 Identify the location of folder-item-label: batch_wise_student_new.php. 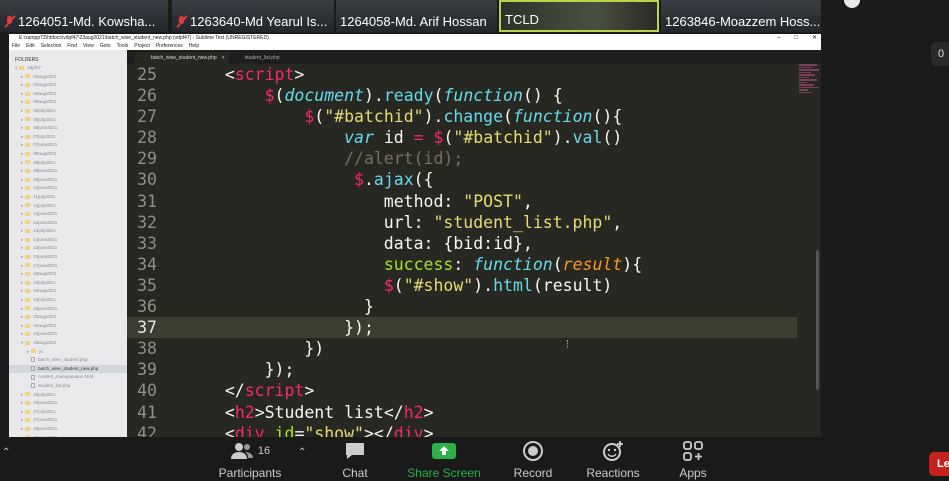
(68, 368).